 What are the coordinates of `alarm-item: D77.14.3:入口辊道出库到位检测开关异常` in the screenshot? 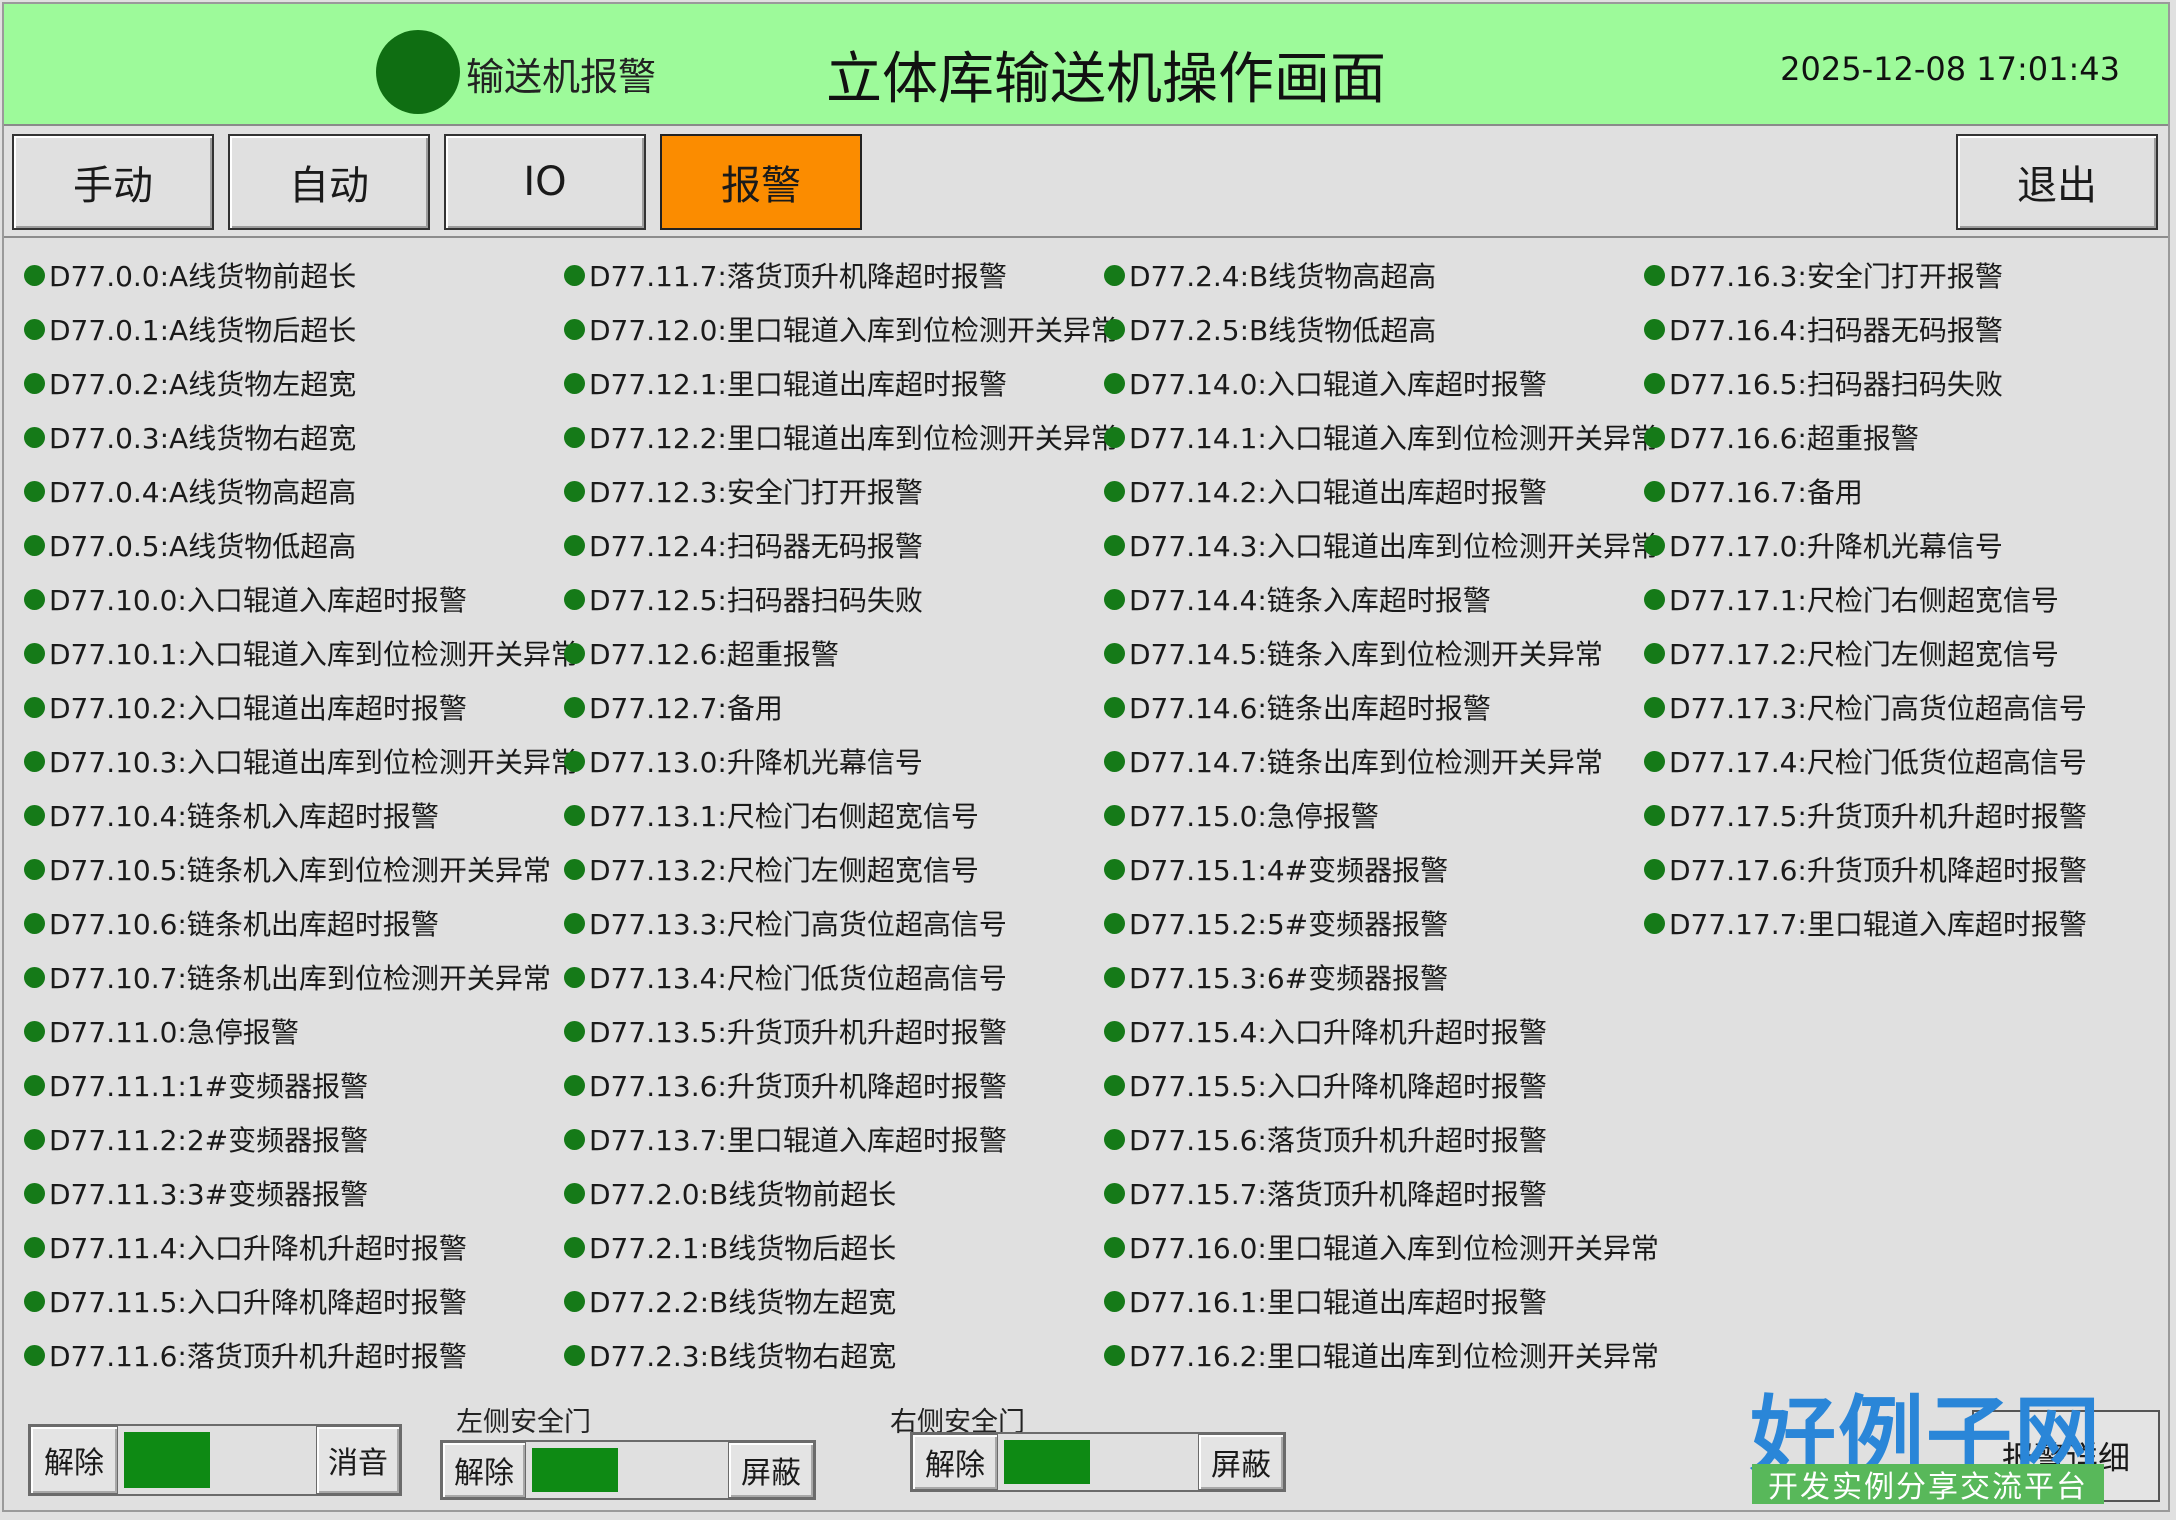 It's located at (1381, 545).